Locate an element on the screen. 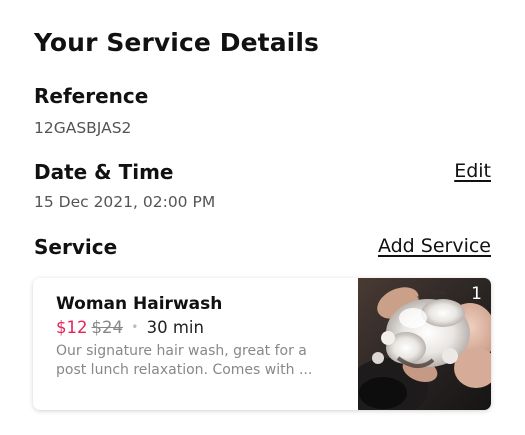  add-service-link: Add Service is located at coordinates (434, 246).